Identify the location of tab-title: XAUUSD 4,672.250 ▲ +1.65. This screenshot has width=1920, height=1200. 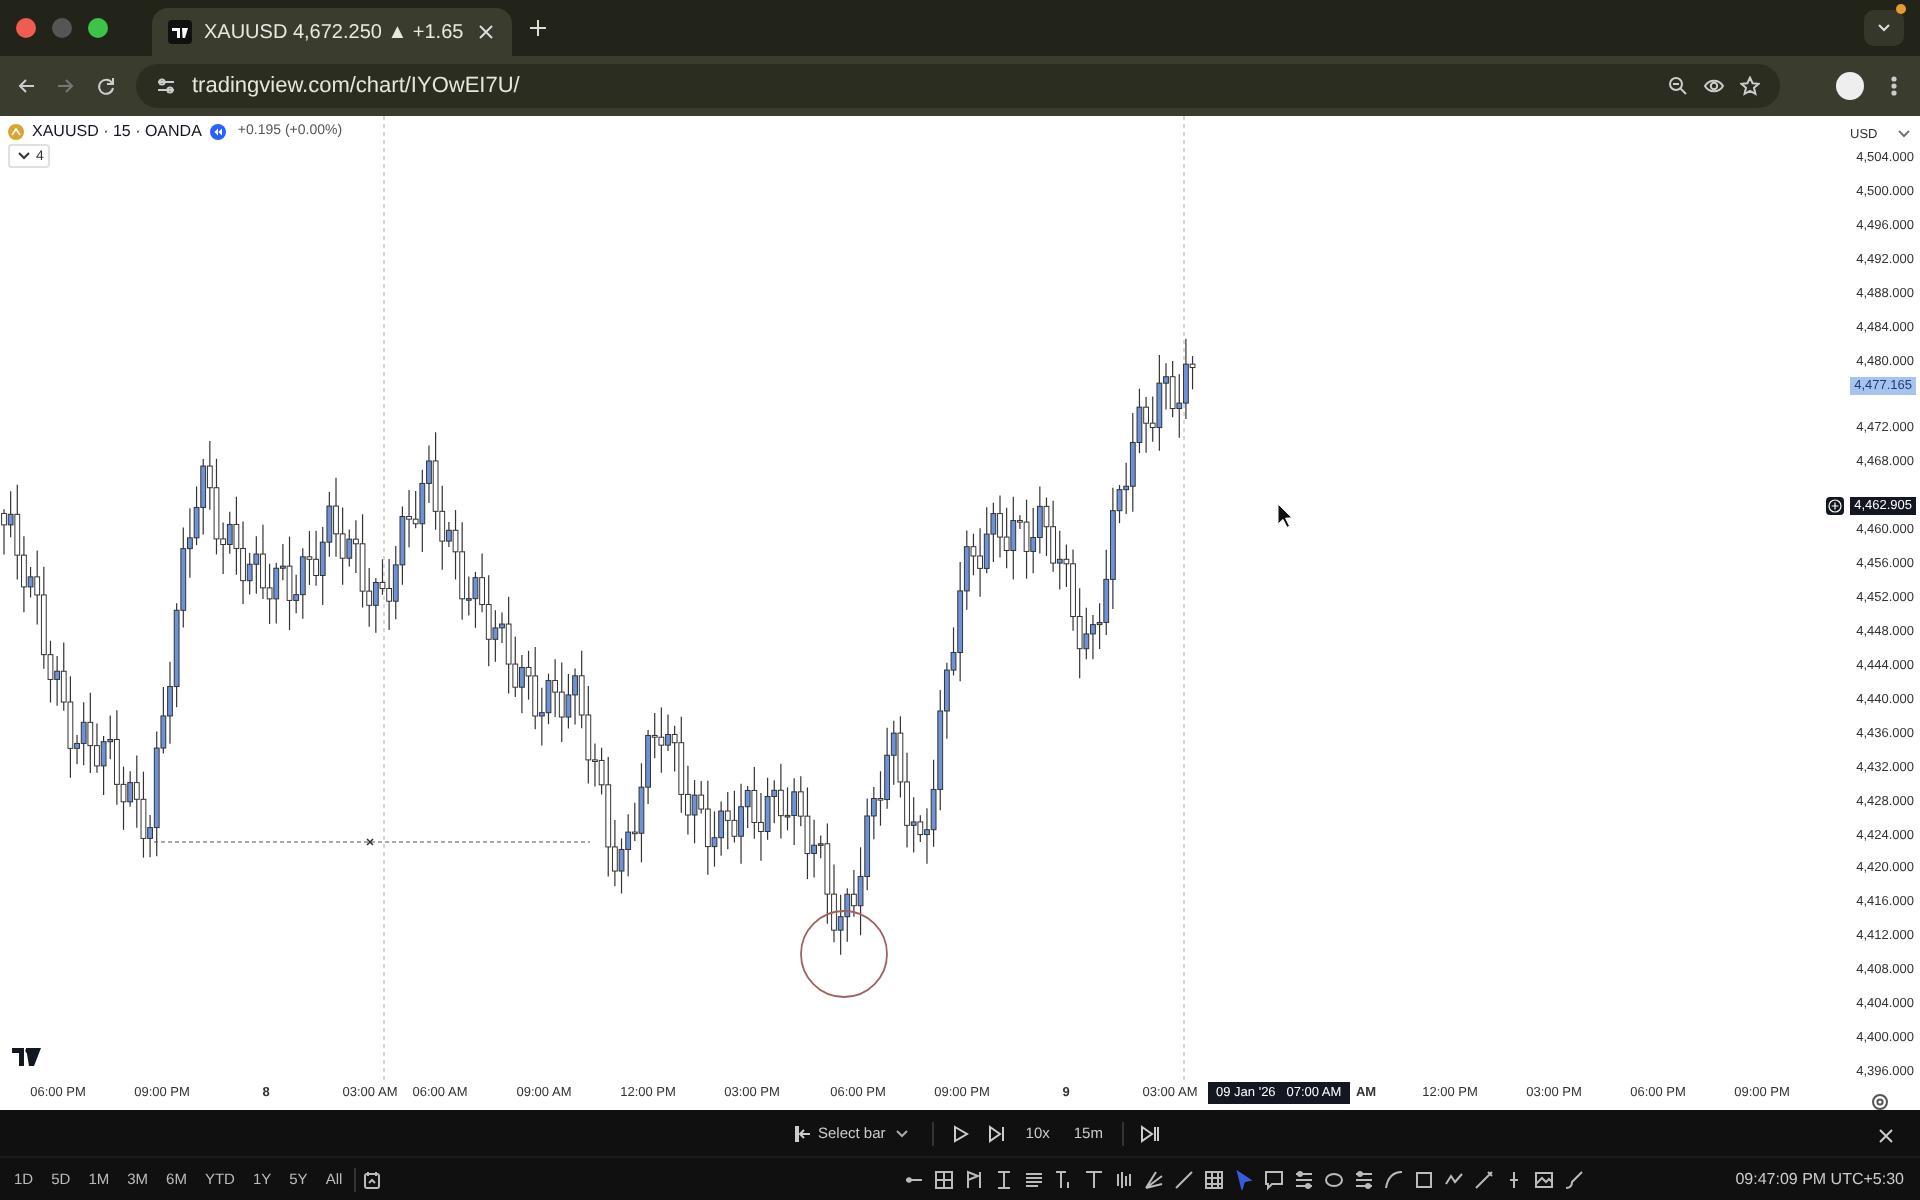
(334, 32).